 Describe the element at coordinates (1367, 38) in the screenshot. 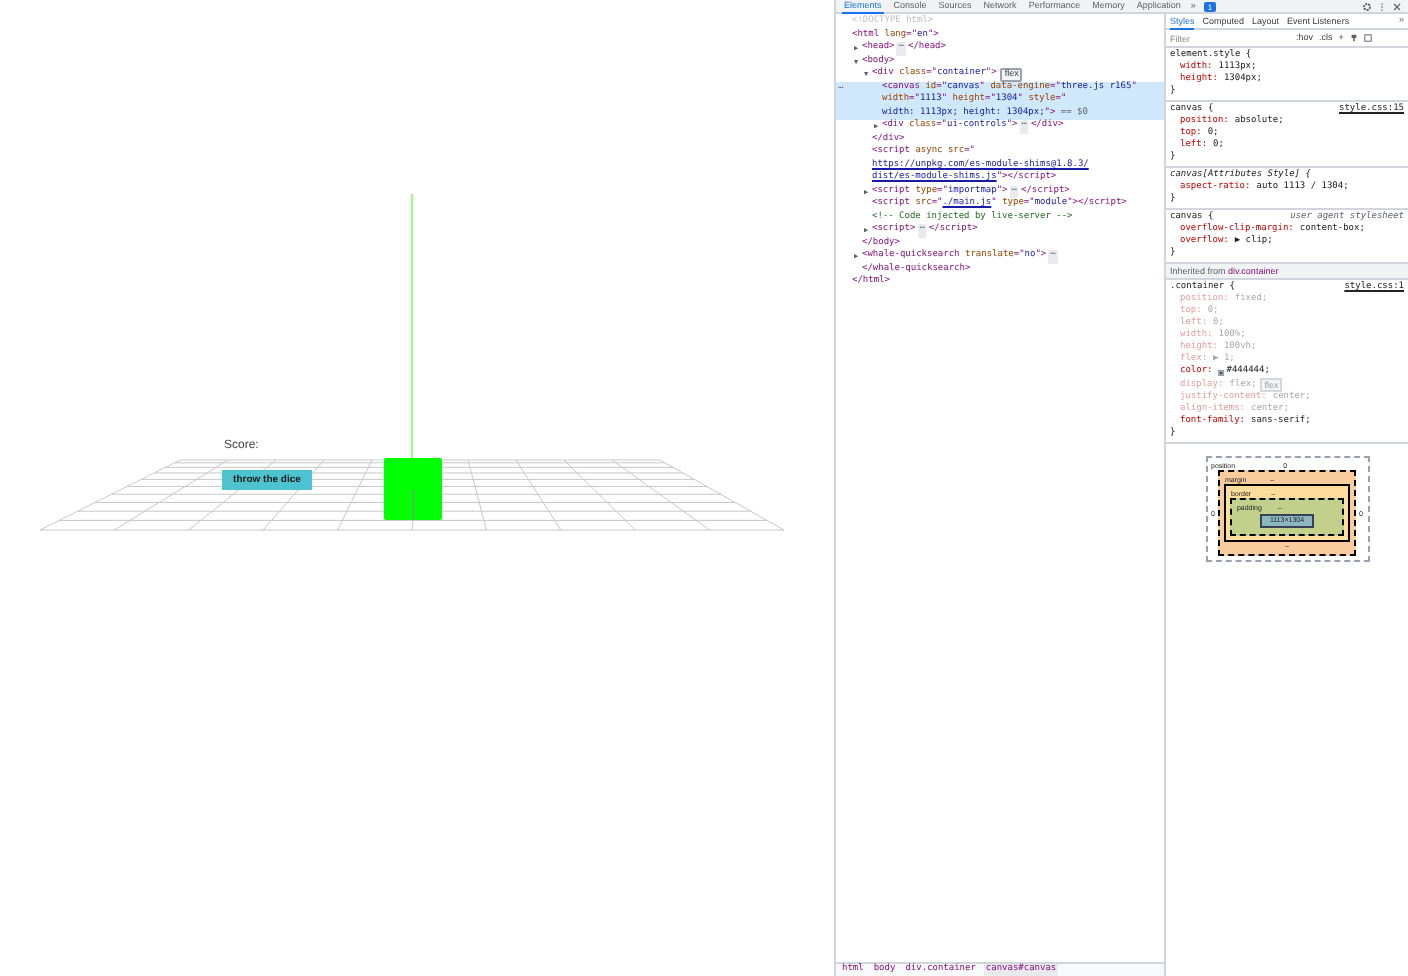

I see `sidebar-toggle-icon` at that location.